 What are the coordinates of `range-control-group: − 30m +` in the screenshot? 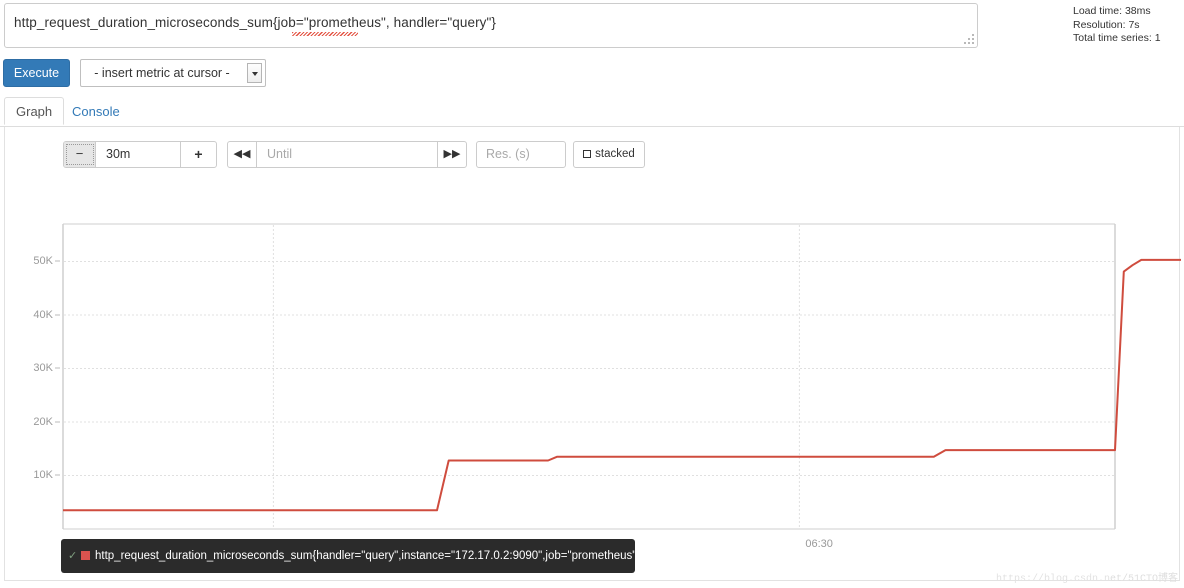 It's located at (140, 154).